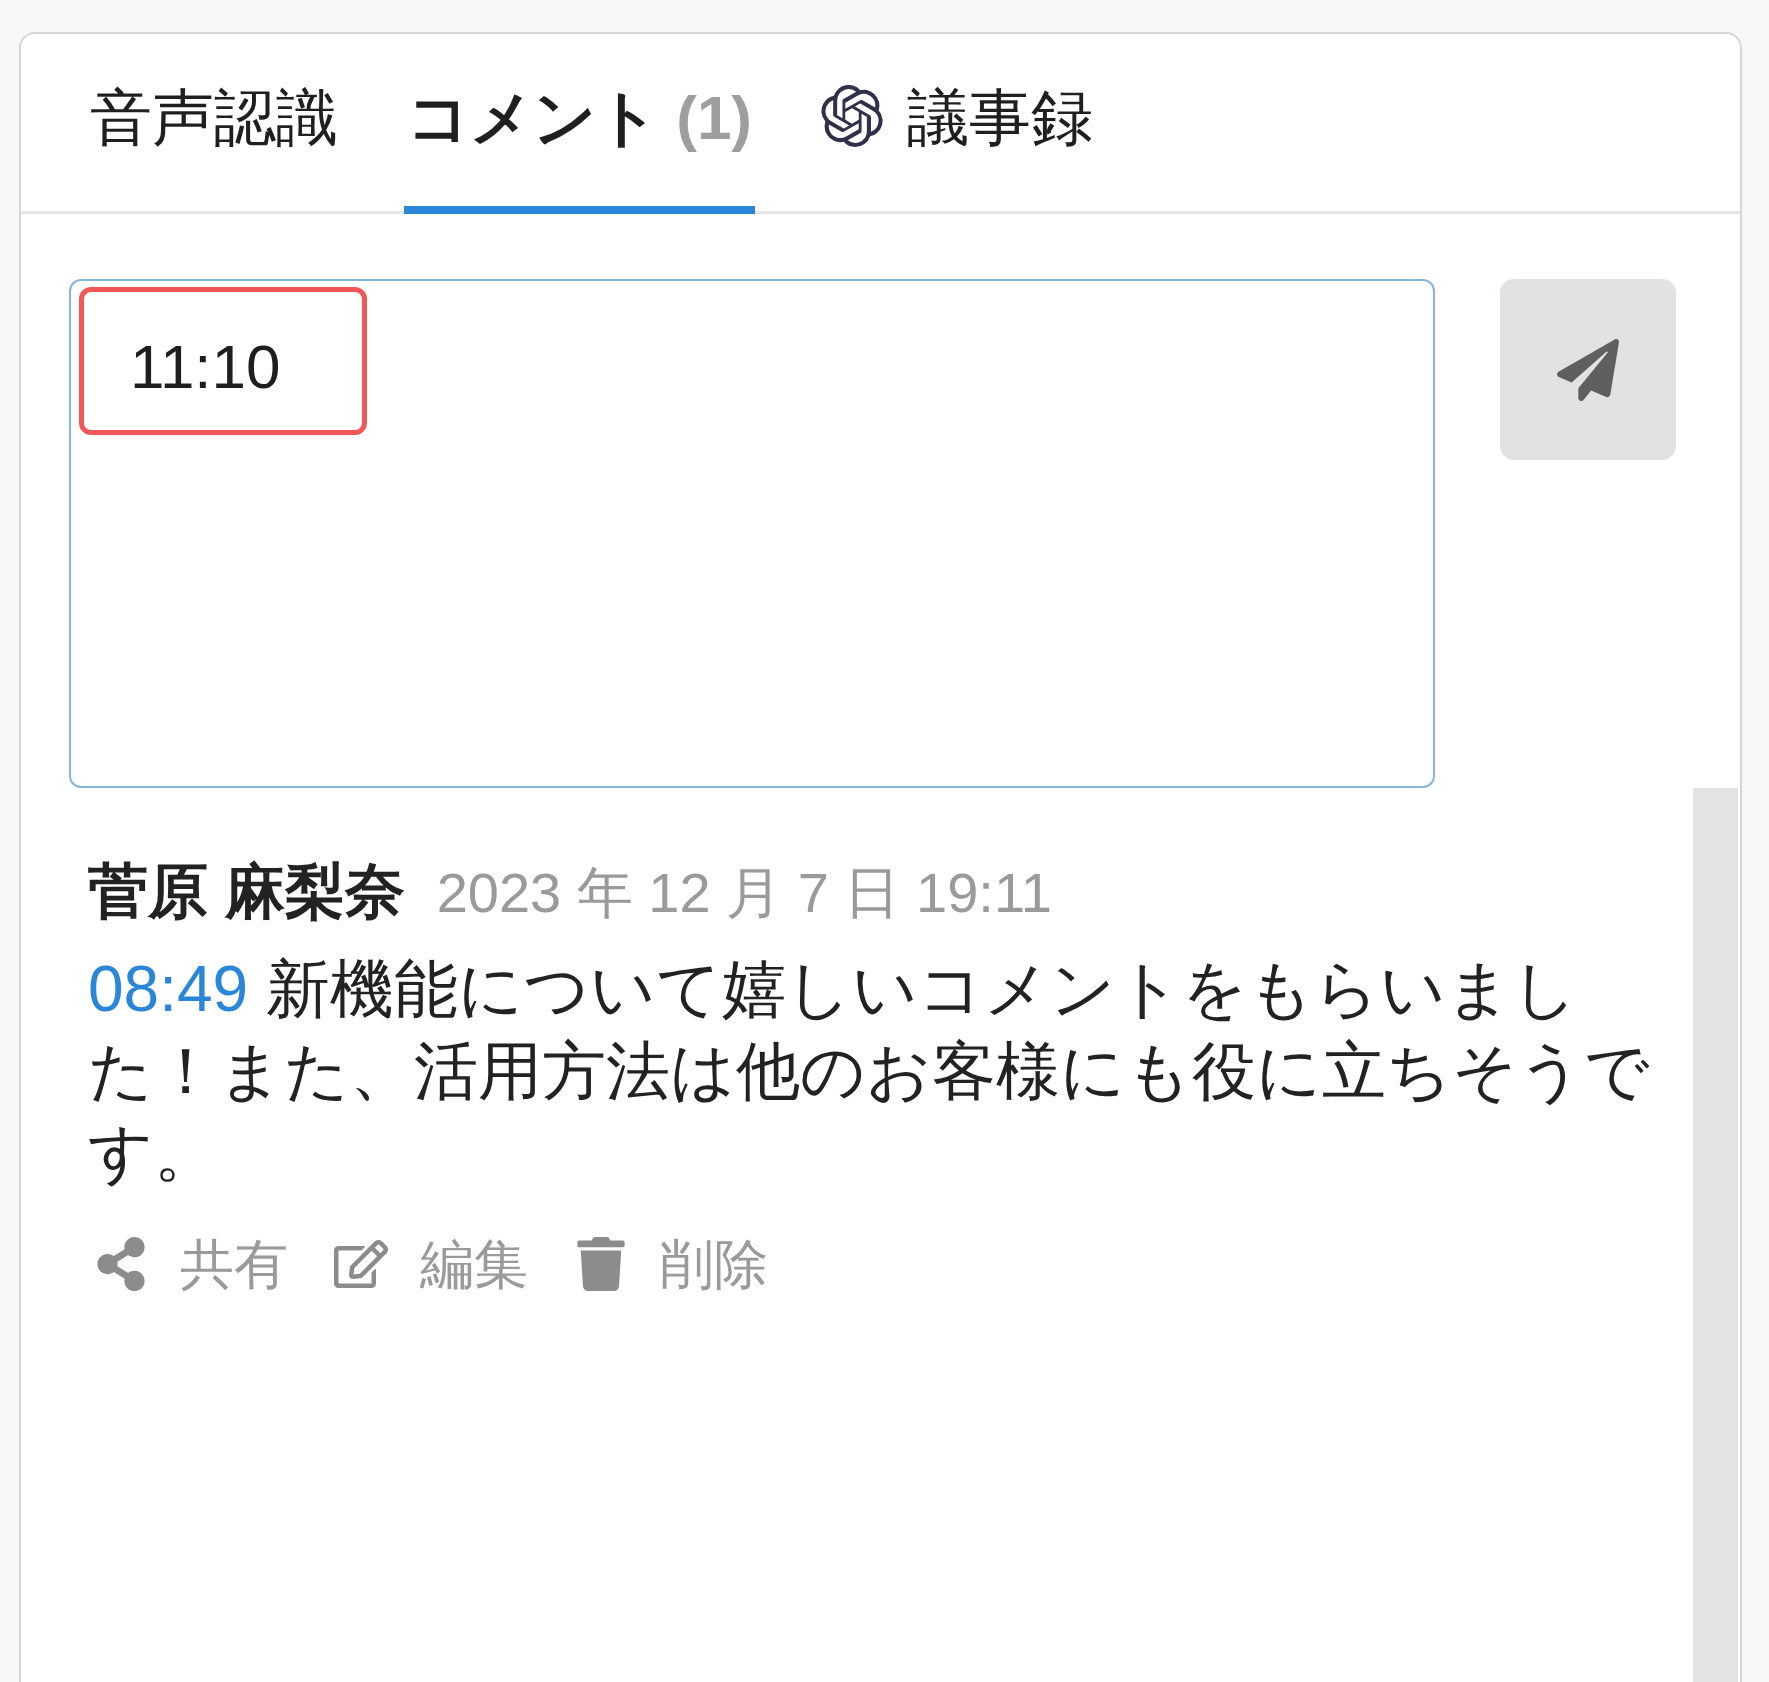  What do you see at coordinates (744, 893) in the screenshot?
I see `comment-date: 2023 年 12 月 7 日 19:11` at bounding box center [744, 893].